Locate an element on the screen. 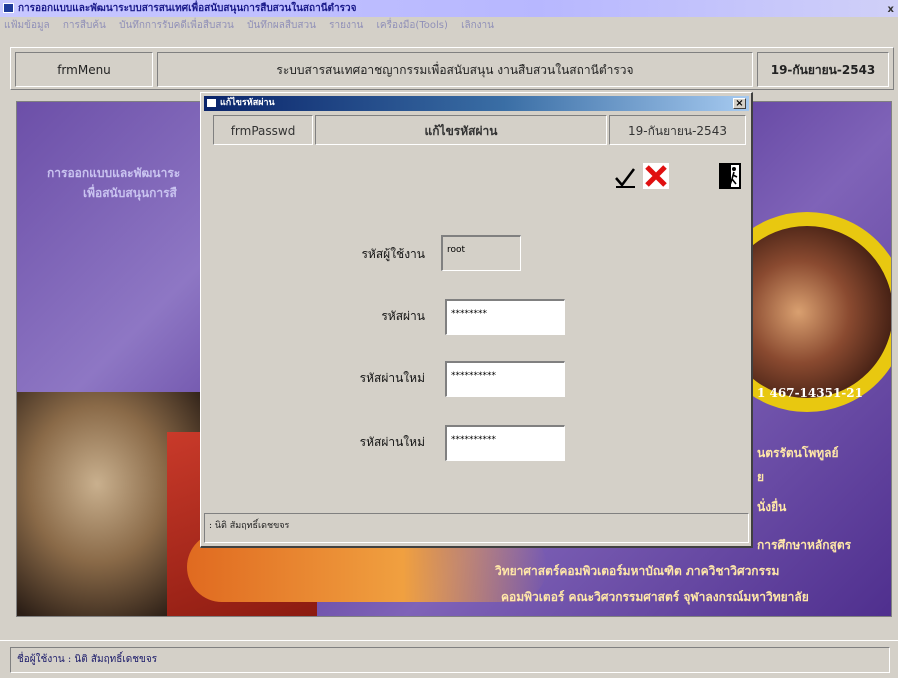 The height and width of the screenshot is (678, 898). dialog-title: แก้ไขรหัสผ่าน is located at coordinates (247, 103).